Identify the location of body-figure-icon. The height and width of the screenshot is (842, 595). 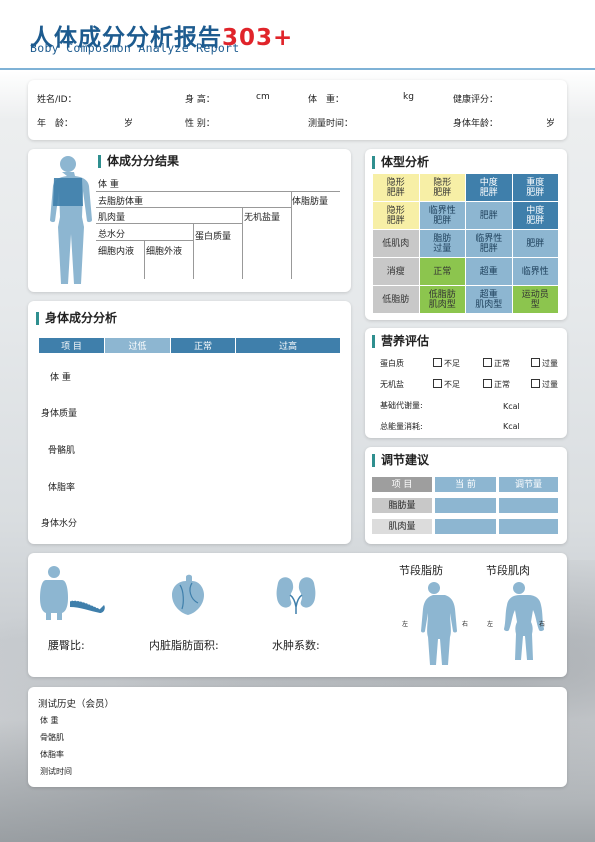
(71, 220).